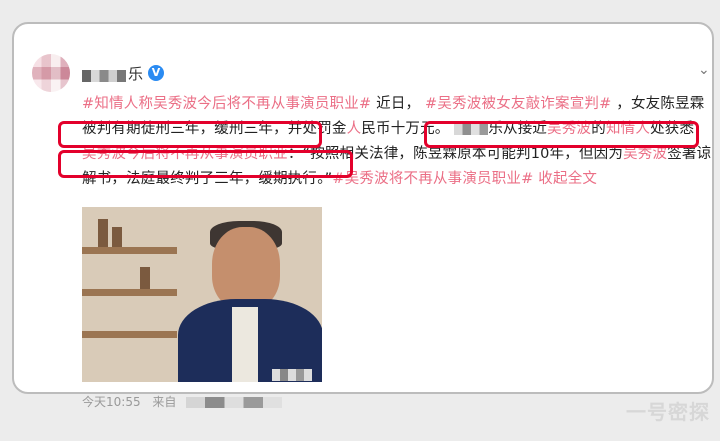 This screenshot has height=441, width=720. What do you see at coordinates (398, 104) in the screenshot?
I see `post-text-segment: 近日，` at bounding box center [398, 104].